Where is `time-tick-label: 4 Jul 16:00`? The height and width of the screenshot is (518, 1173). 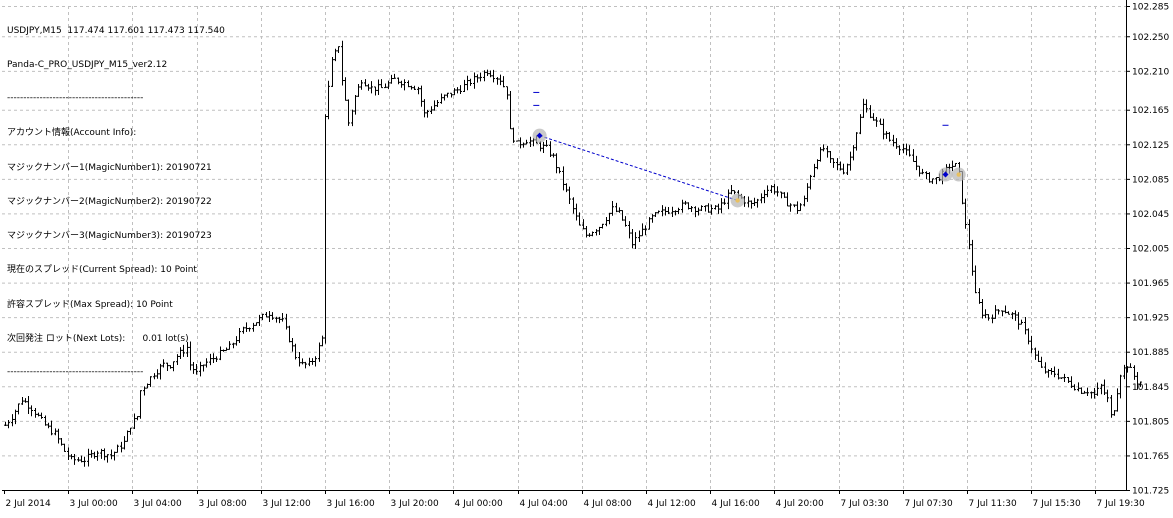 time-tick-label: 4 Jul 16:00 is located at coordinates (736, 504).